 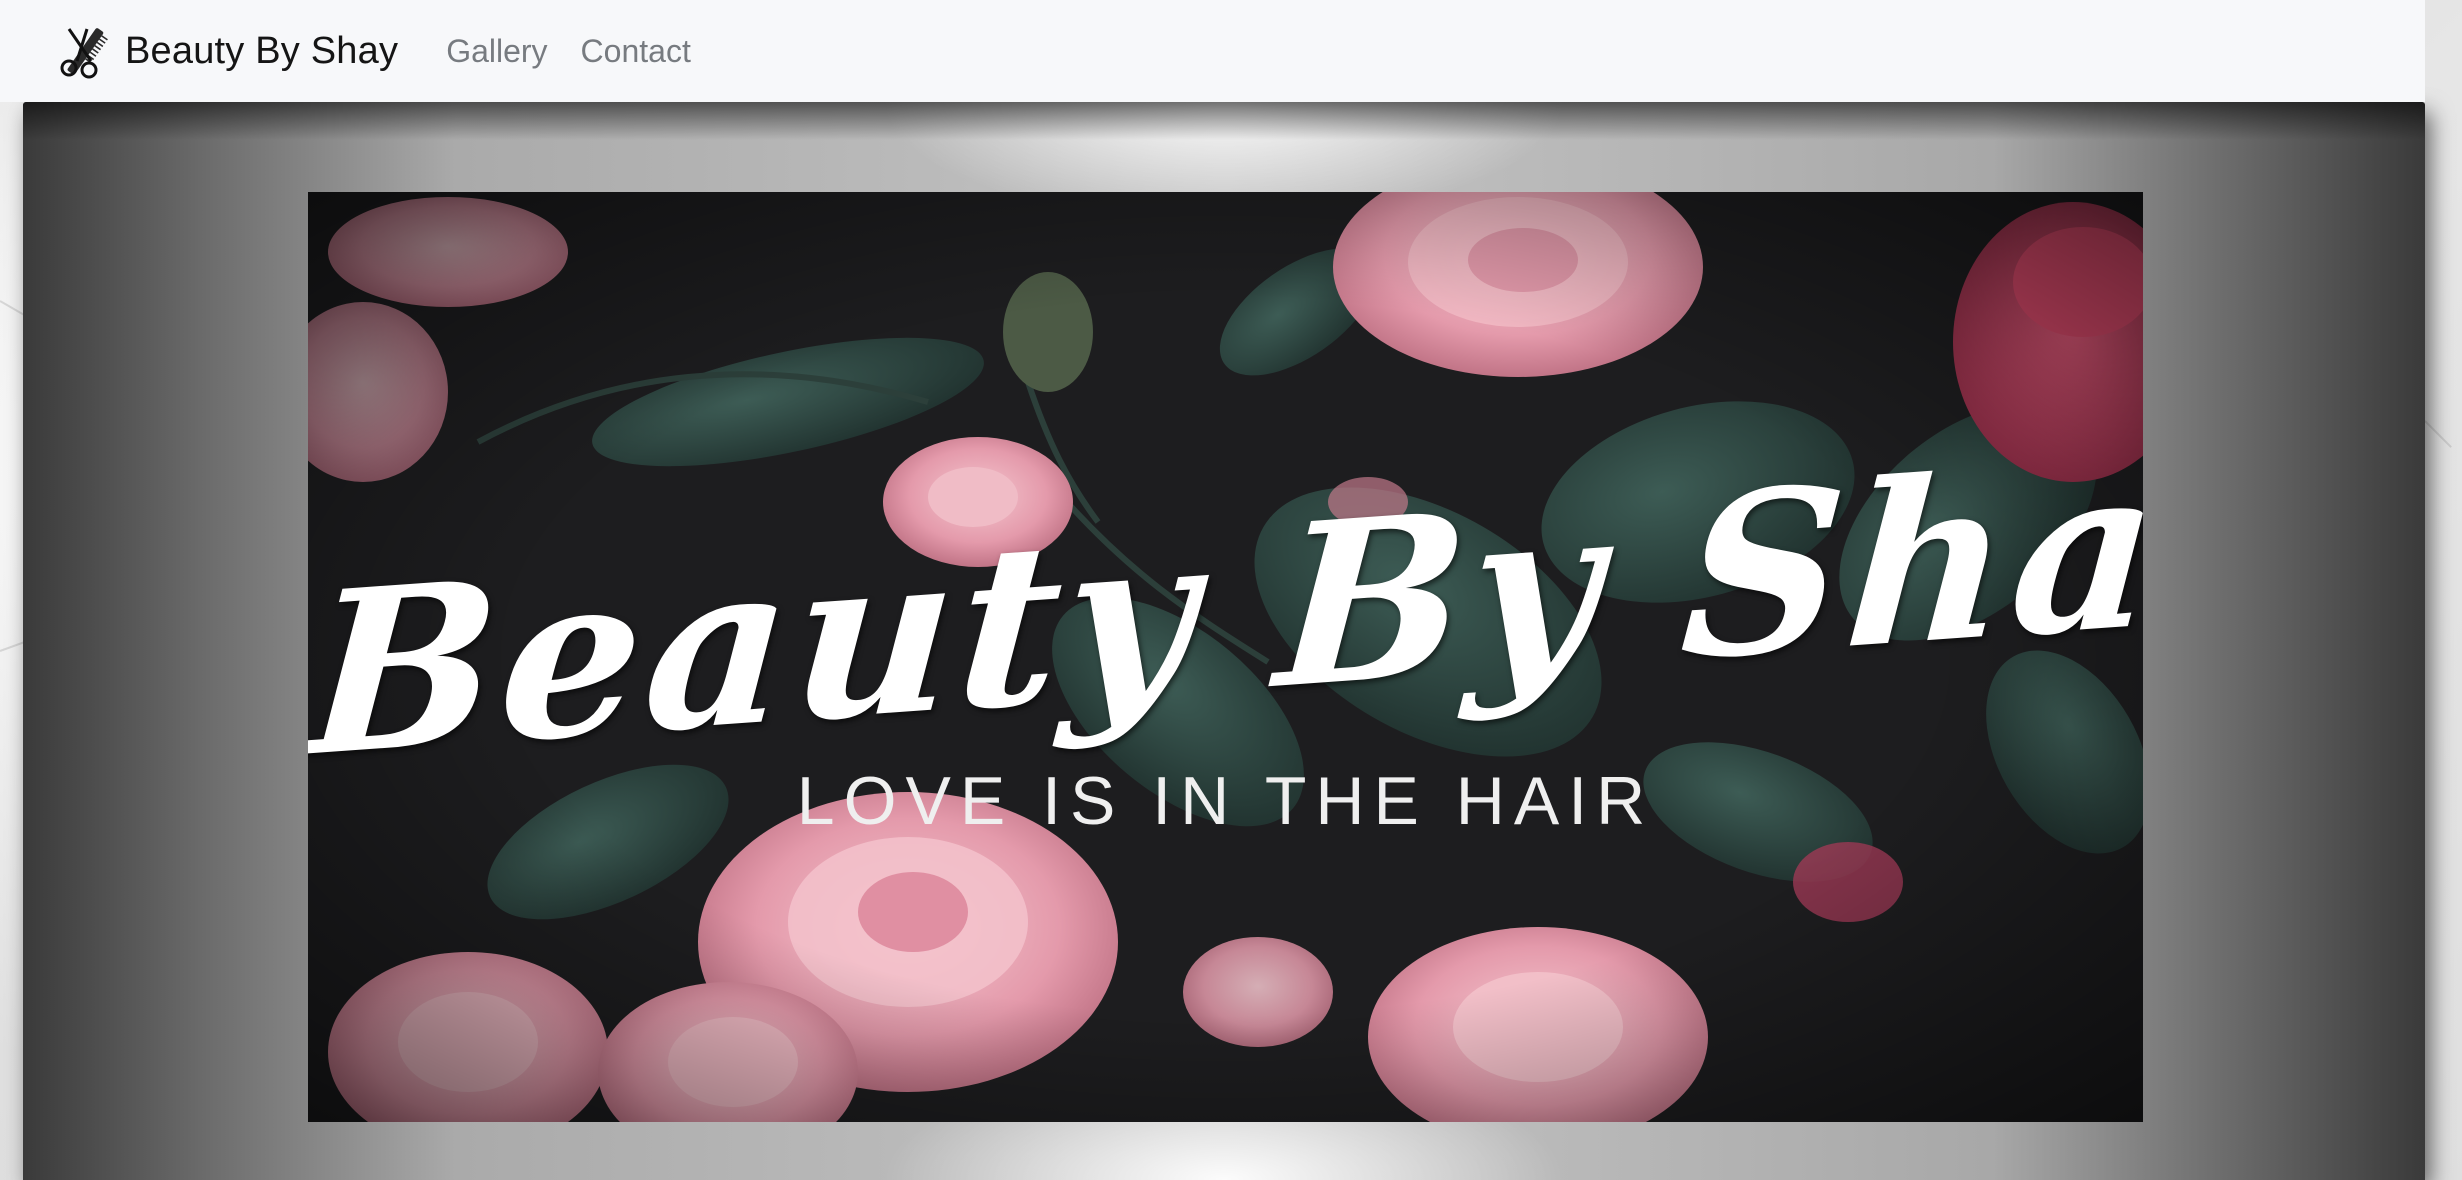 I want to click on brand-link: Beauty By Shay, so click(x=227, y=51).